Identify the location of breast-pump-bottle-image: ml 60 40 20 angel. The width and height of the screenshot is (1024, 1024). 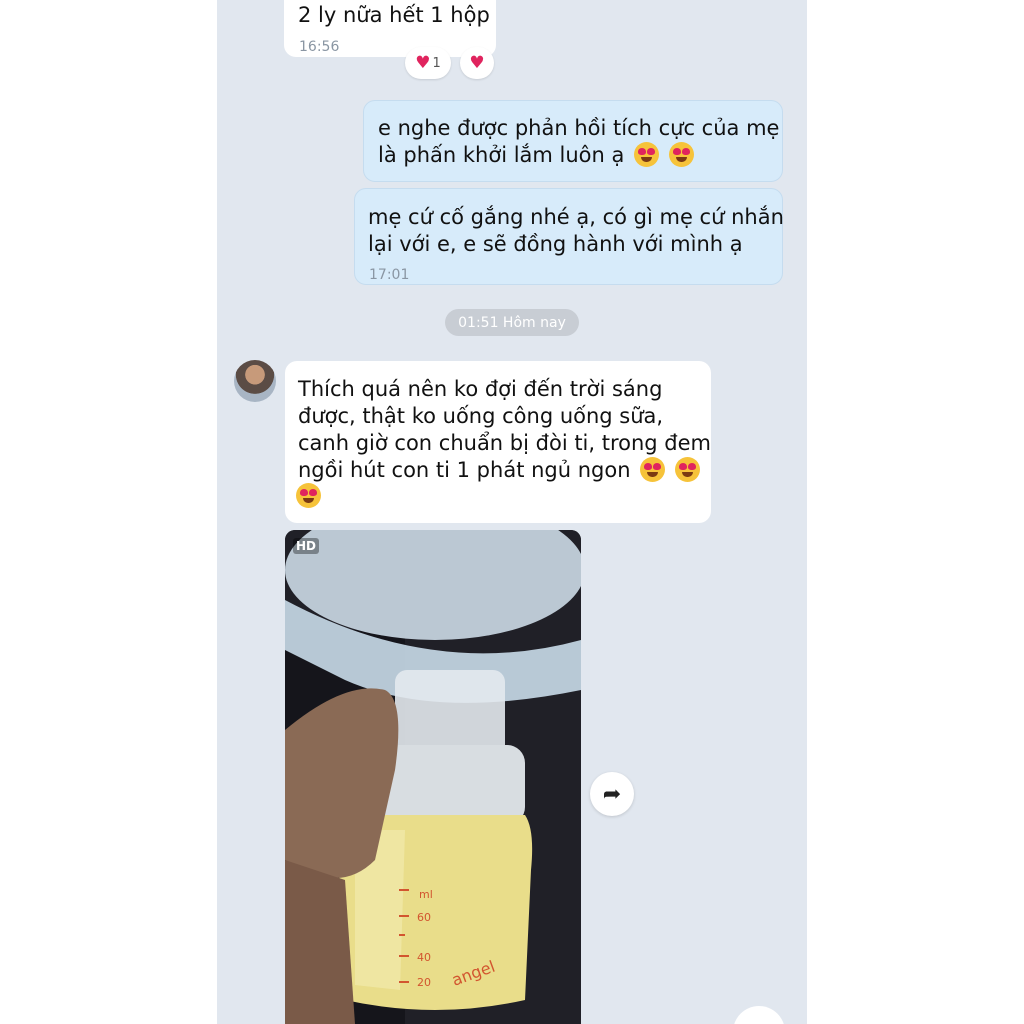
(433, 777).